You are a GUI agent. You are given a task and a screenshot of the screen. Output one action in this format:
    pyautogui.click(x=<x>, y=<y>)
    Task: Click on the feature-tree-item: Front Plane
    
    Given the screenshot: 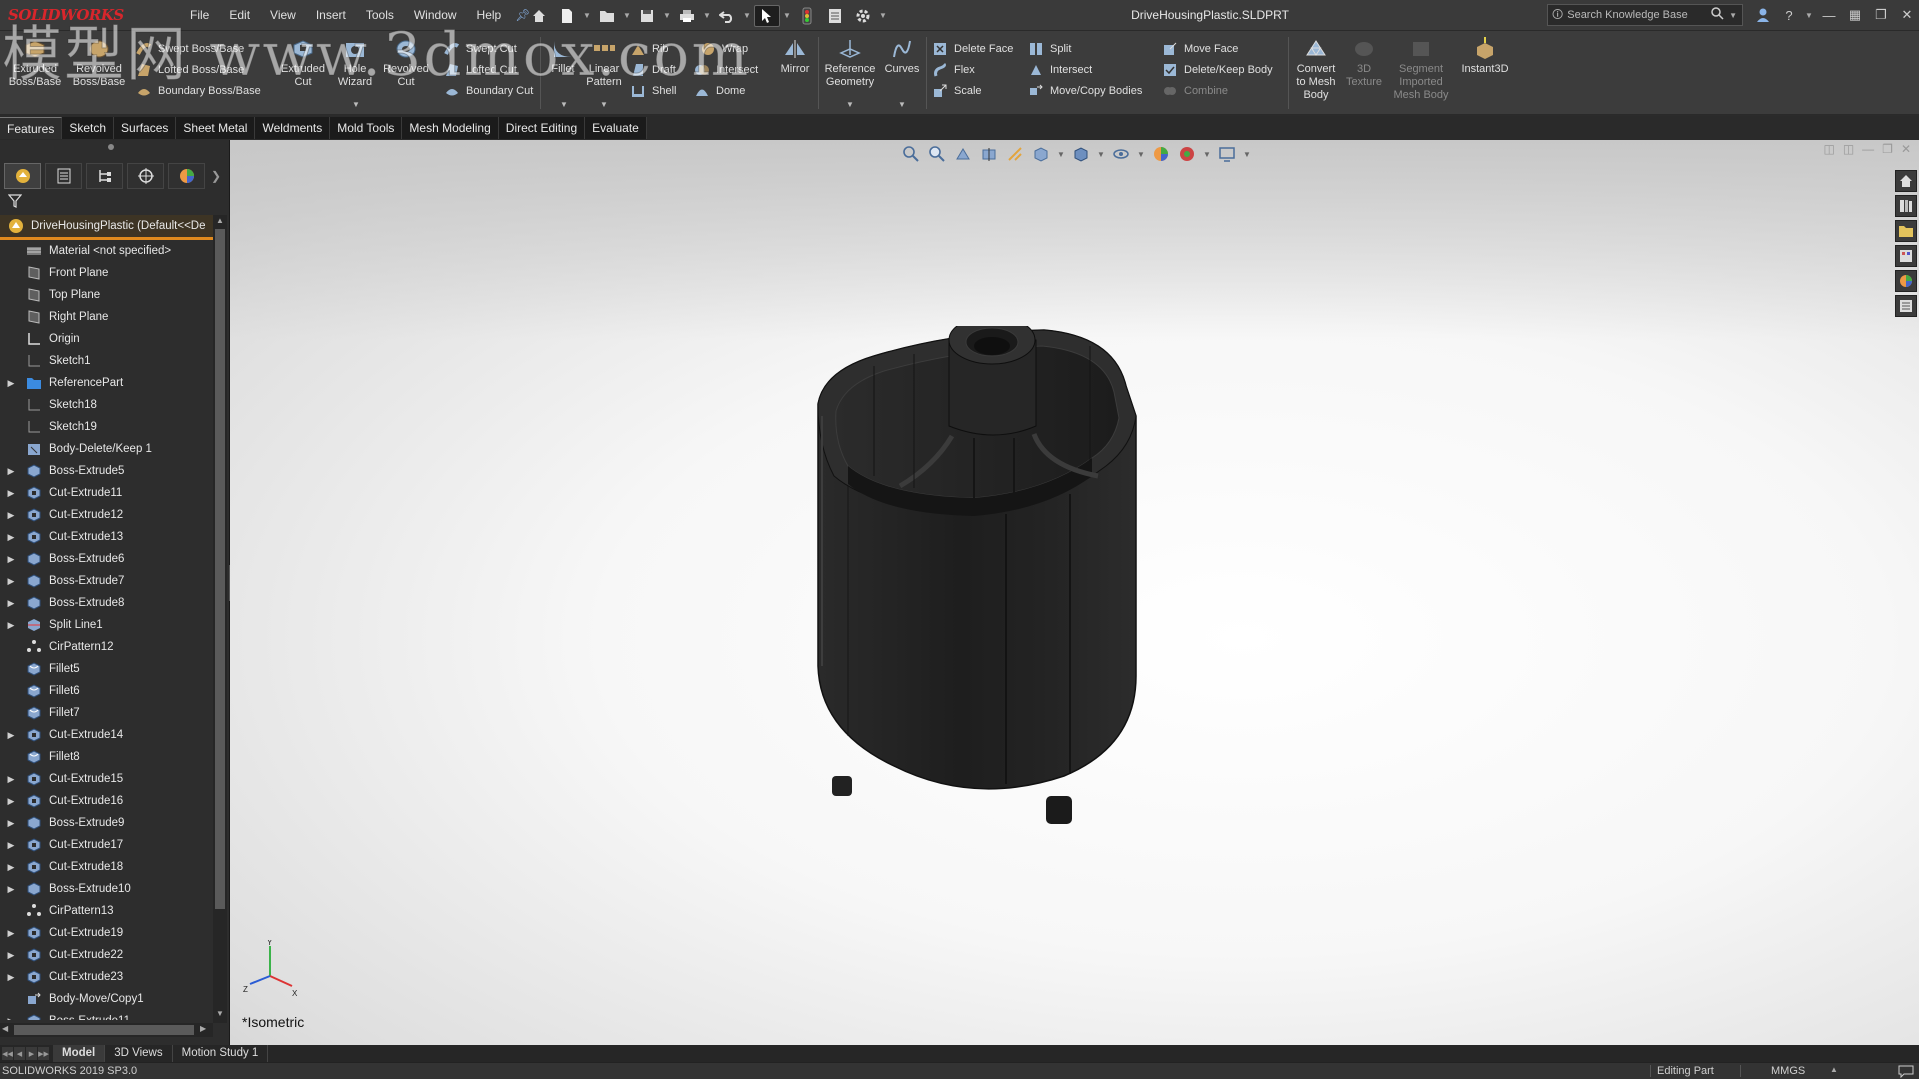 What is the action you would take?
    pyautogui.click(x=106, y=273)
    